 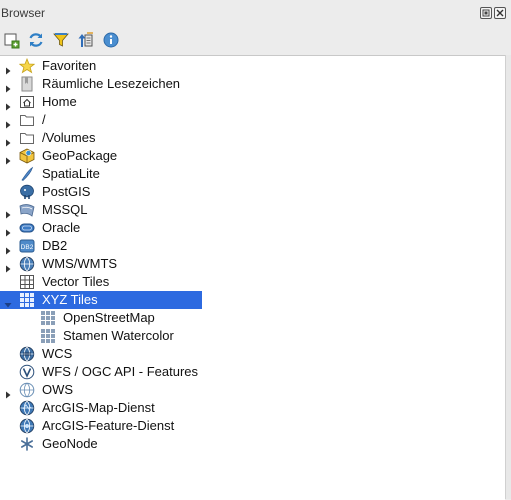 I want to click on panel-titlebar: Browser, so click(x=255, y=14).